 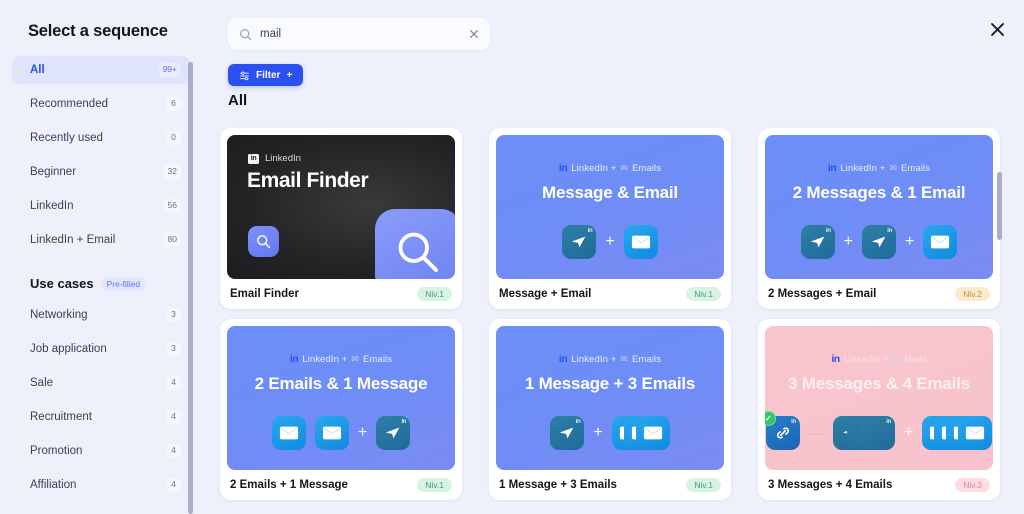 I want to click on message-stack: in in in, so click(x=863, y=433).